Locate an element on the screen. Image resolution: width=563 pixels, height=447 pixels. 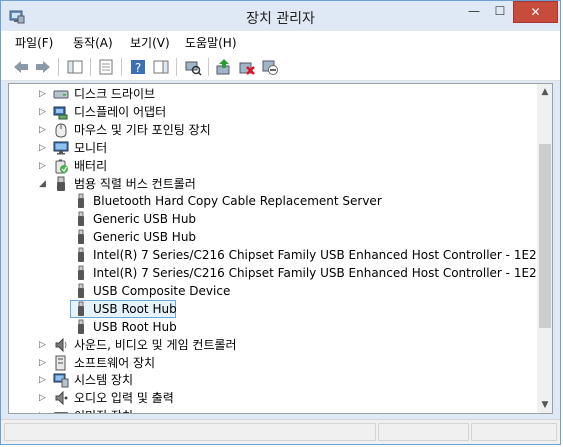
vertical-scrollbar: ▲ ▼ is located at coordinates (544, 248).